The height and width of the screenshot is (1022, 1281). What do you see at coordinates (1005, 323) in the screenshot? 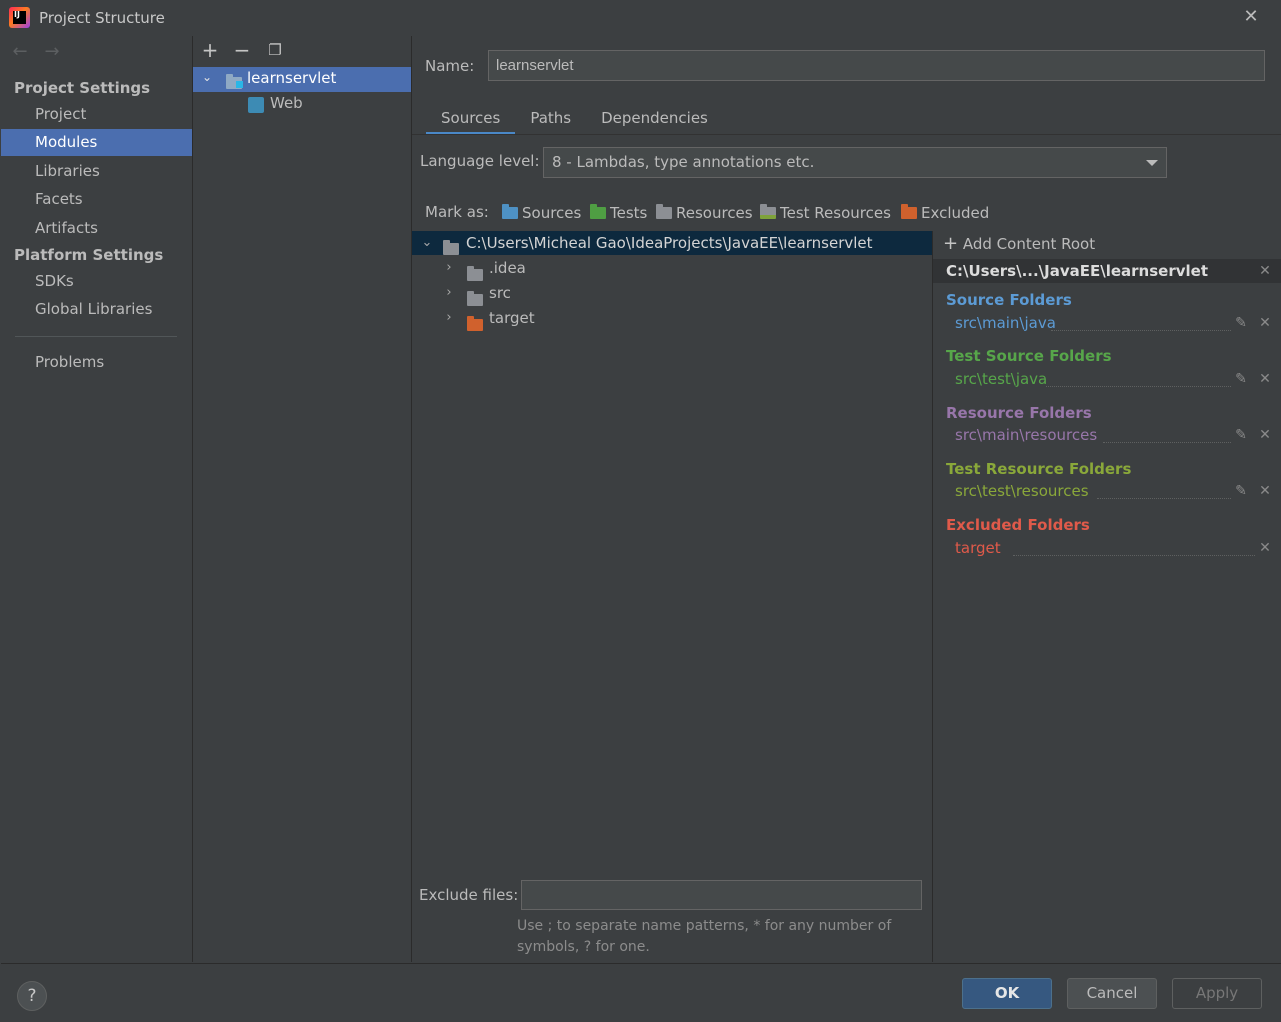
I see `source-folder-path: src\main\java` at bounding box center [1005, 323].